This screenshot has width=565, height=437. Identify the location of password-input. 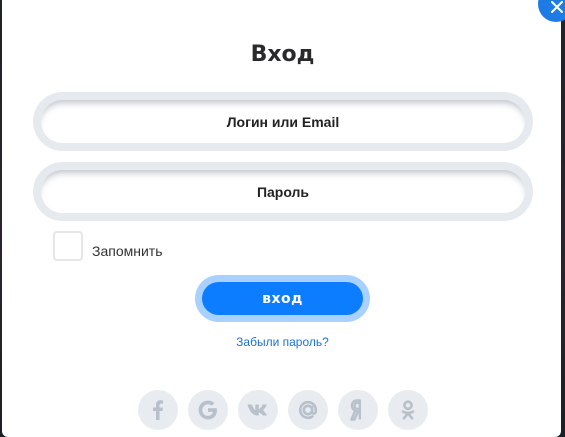
(283, 191).